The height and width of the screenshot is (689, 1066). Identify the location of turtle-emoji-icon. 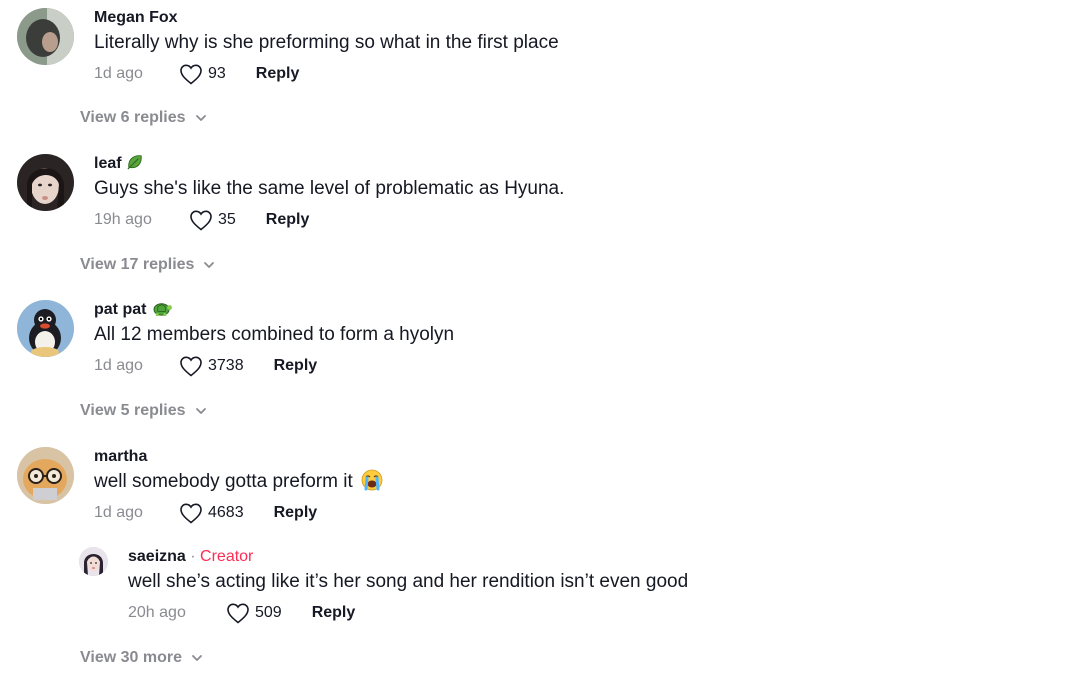
(163, 309).